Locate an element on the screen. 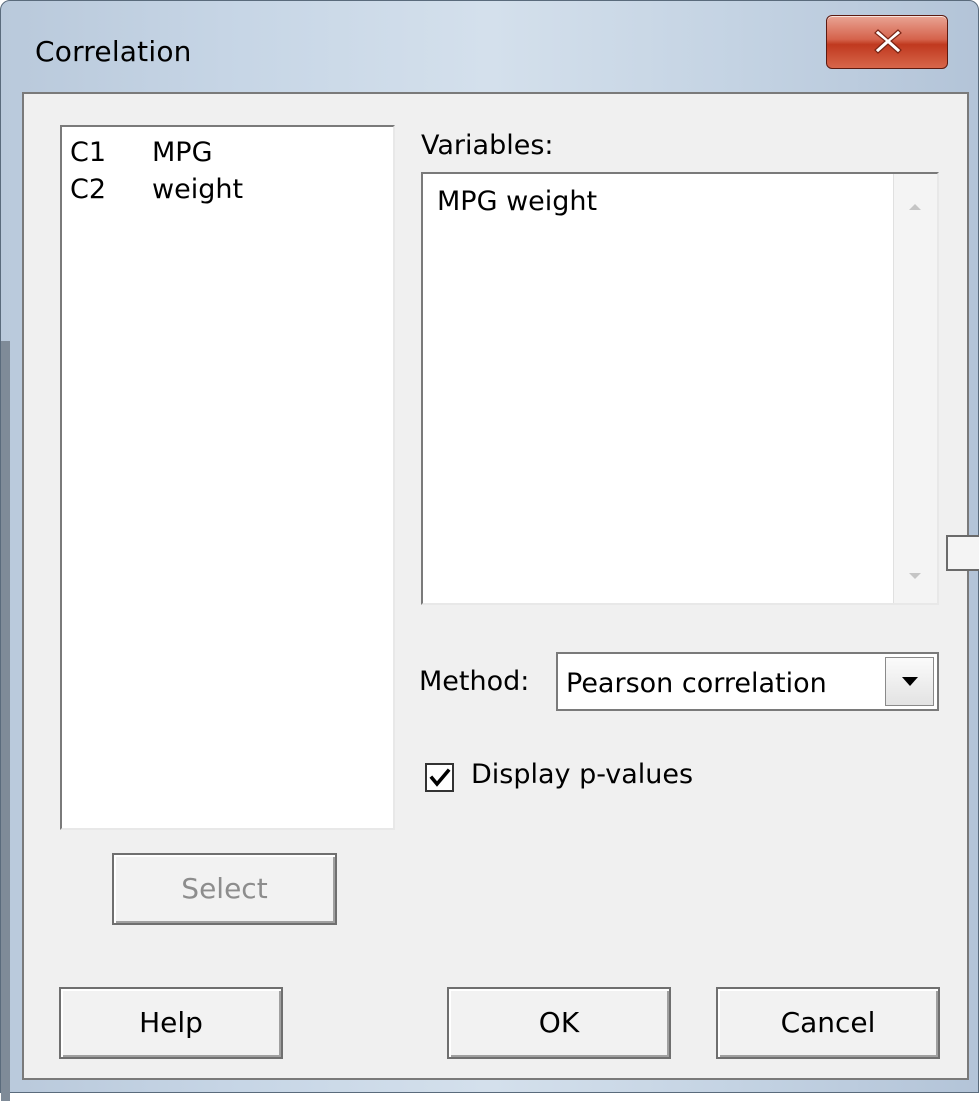 This screenshot has width=979, height=1101. resize-handle is located at coordinates (962, 553).